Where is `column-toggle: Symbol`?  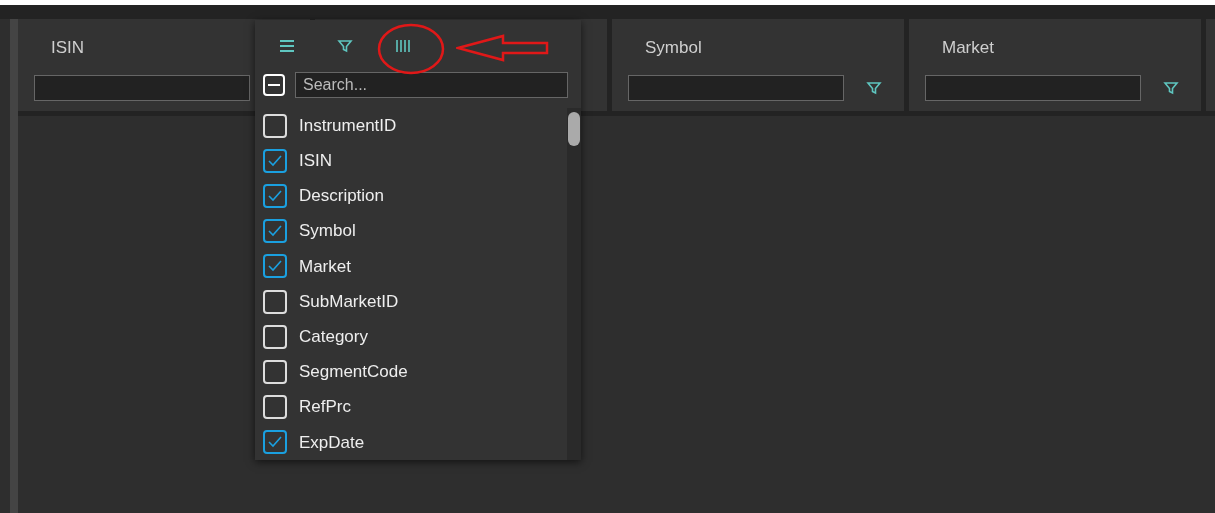 column-toggle: Symbol is located at coordinates (415, 231).